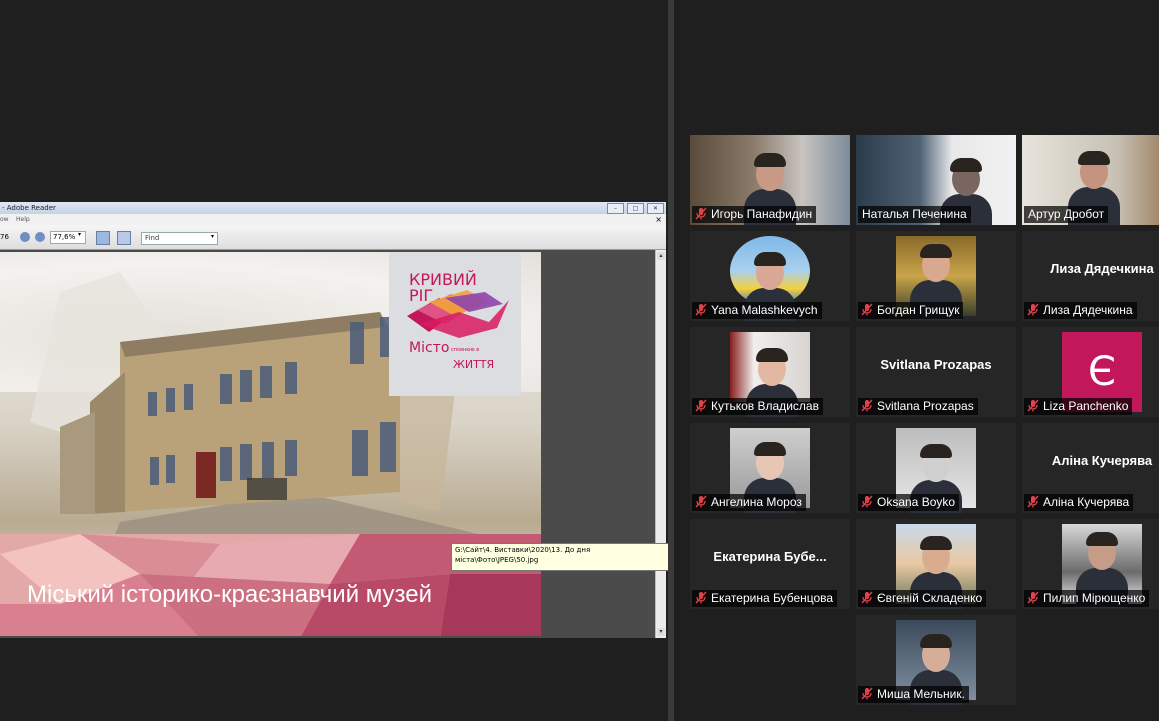 The height and width of the screenshot is (721, 1159). What do you see at coordinates (936, 180) in the screenshot?
I see `participant-tile: Наталья Печенина` at bounding box center [936, 180].